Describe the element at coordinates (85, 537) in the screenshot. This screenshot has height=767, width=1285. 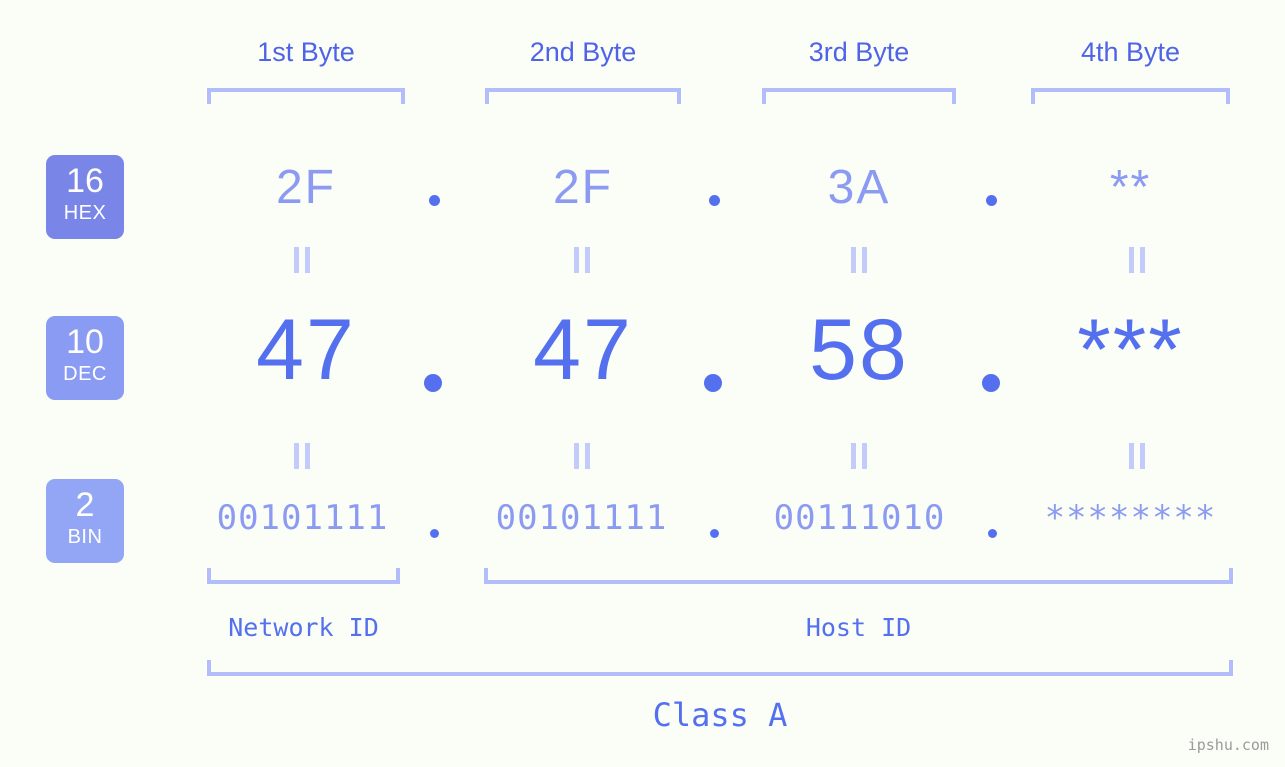
I see `base-badge-bin-label: BIN` at that location.